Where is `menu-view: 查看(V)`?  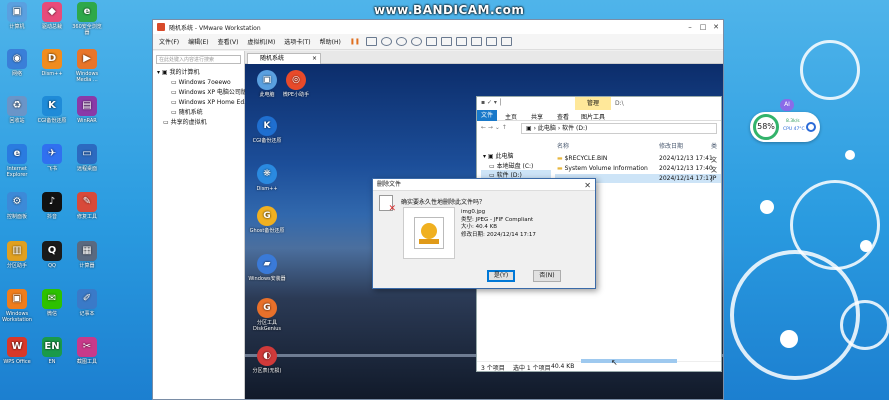 menu-view: 查看(V) is located at coordinates (228, 41).